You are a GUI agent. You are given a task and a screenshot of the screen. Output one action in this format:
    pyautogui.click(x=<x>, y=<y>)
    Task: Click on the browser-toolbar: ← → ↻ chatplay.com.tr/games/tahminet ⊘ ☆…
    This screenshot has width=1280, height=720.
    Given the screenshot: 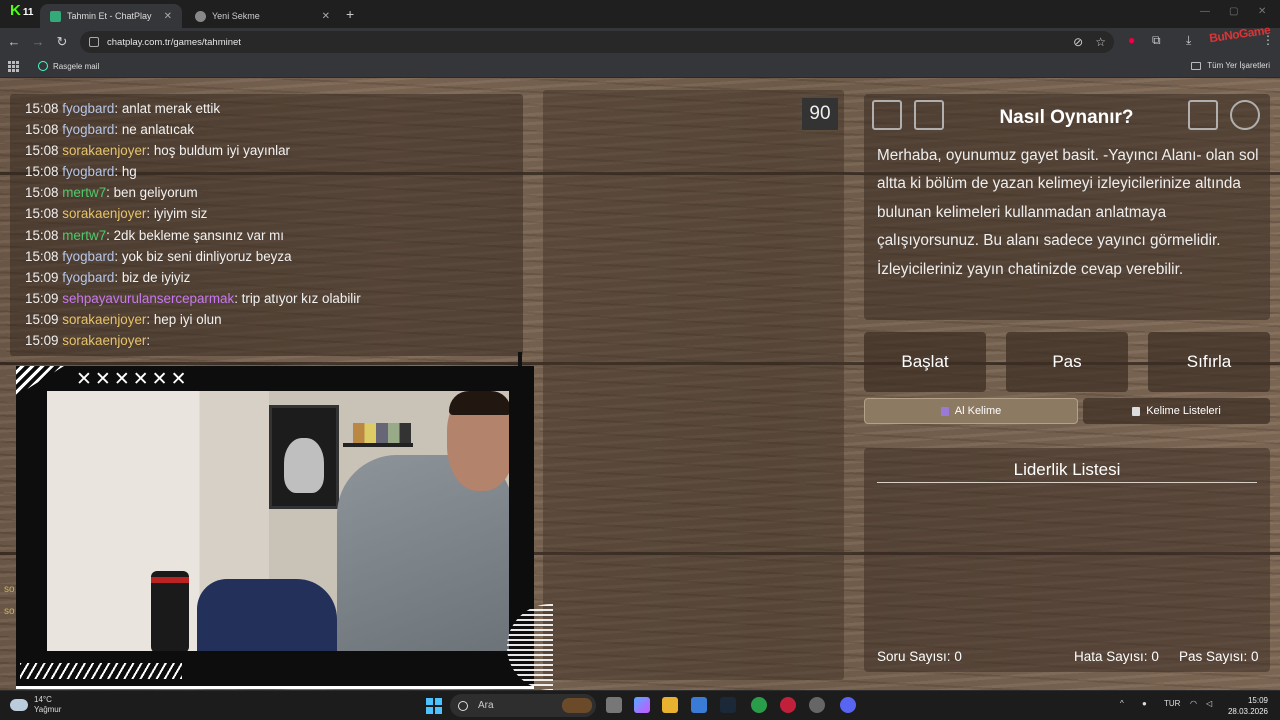 What is the action you would take?
    pyautogui.click(x=640, y=42)
    